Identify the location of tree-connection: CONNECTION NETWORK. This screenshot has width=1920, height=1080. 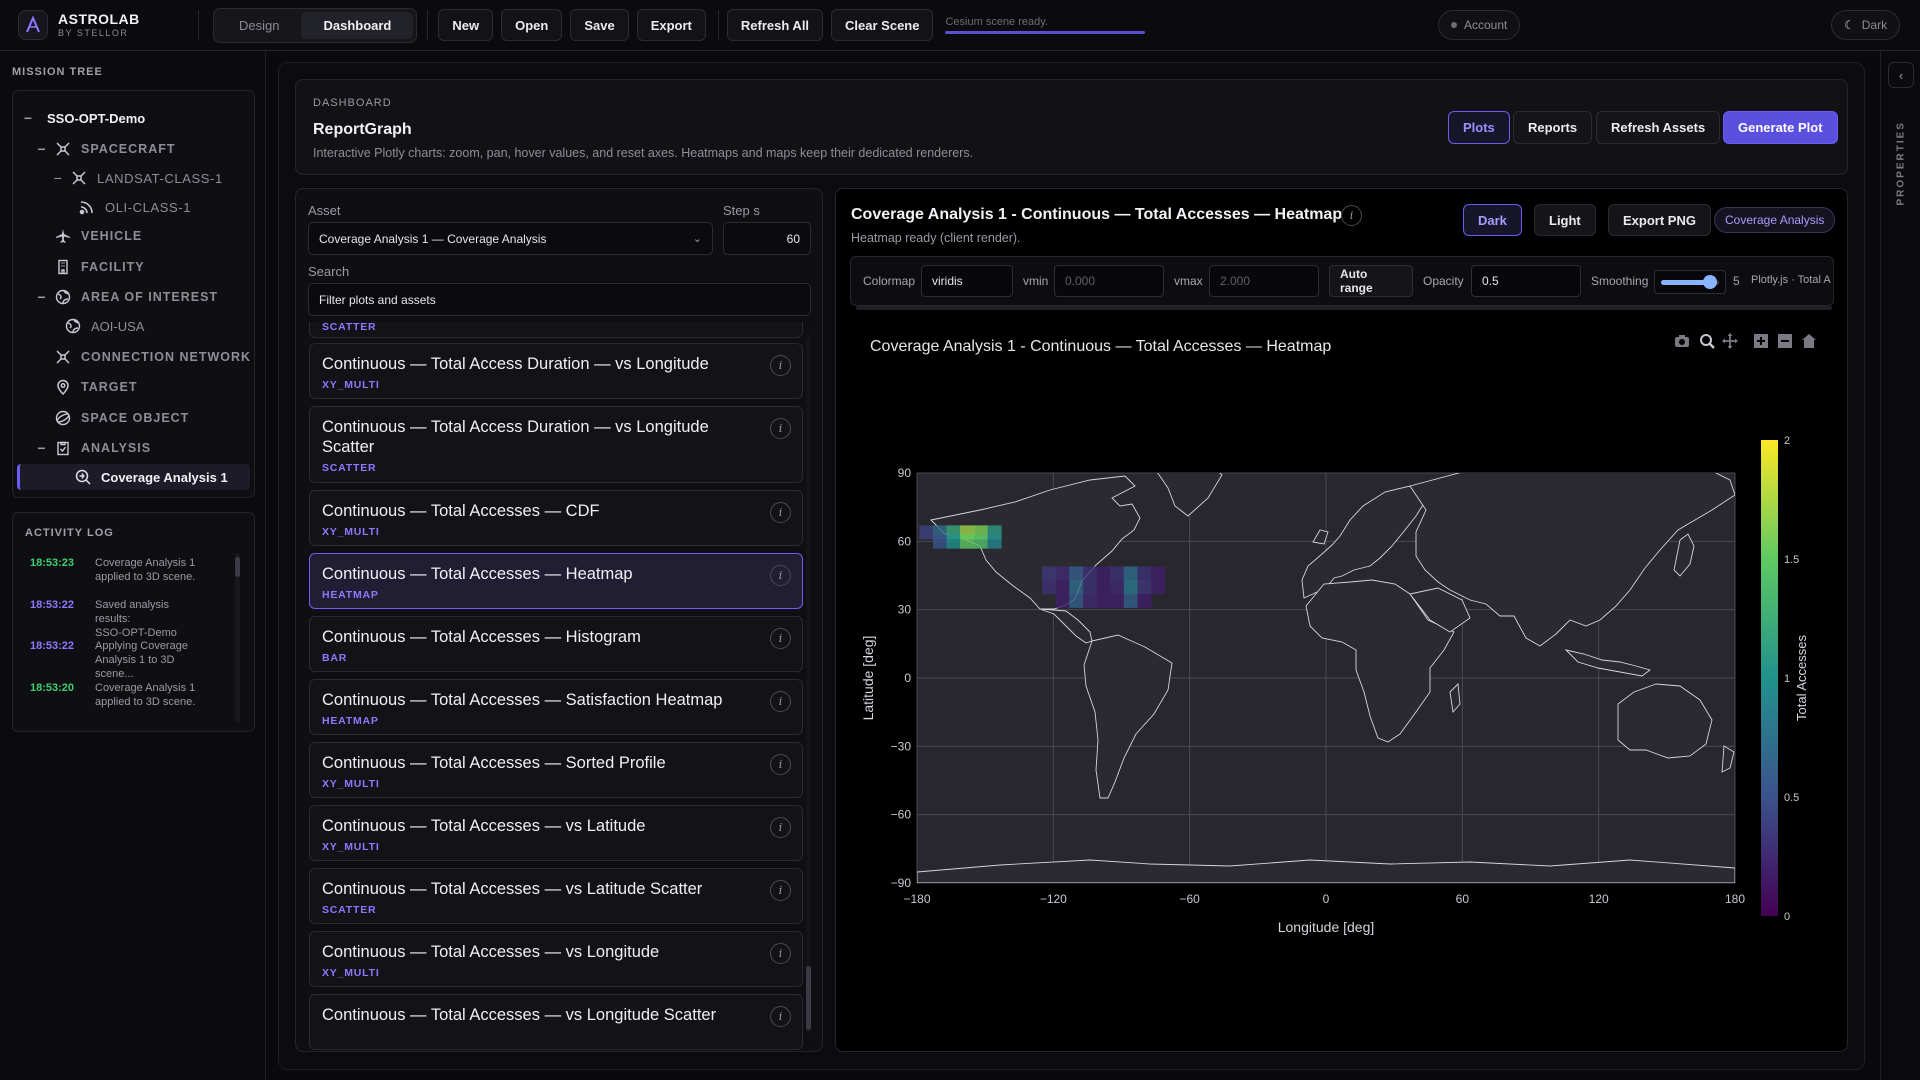
(153, 357).